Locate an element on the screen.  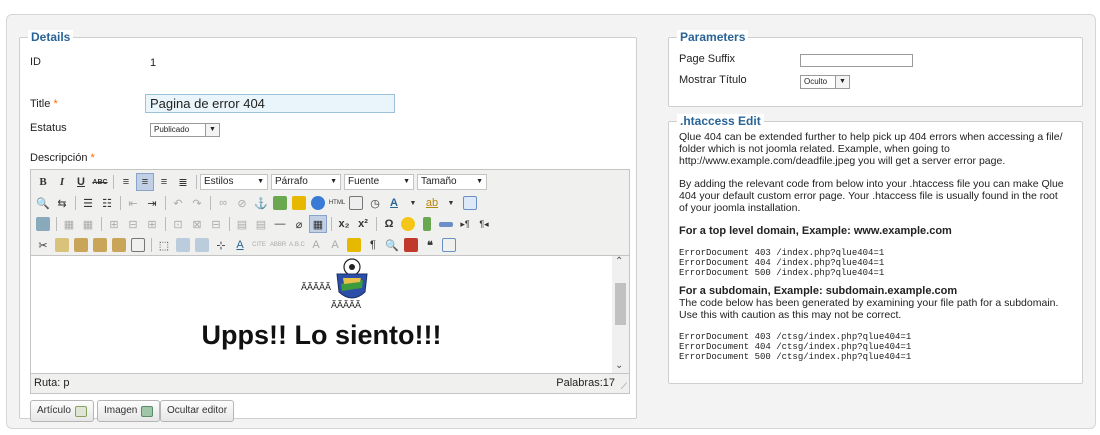
undo-icon: ↶ is located at coordinates (178, 203).